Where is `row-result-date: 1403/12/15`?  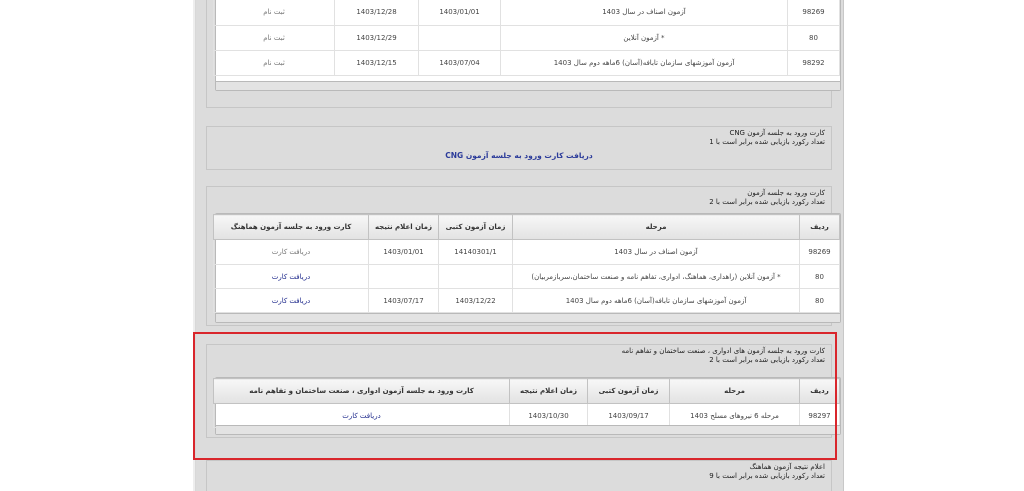 row-result-date: 1403/12/15 is located at coordinates (376, 63).